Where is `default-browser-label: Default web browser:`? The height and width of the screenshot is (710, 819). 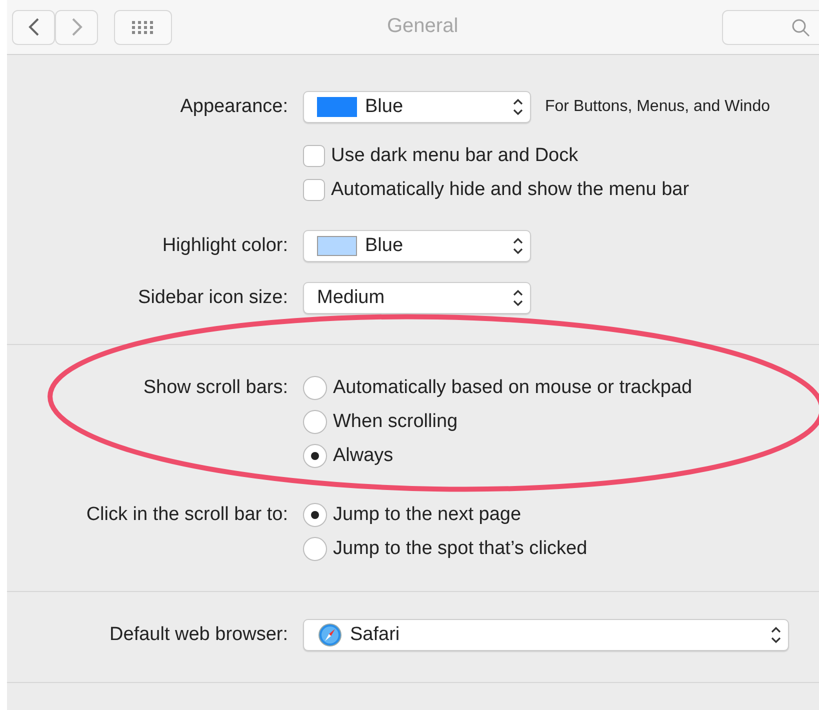 default-browser-label: Default web browser: is located at coordinates (198, 635).